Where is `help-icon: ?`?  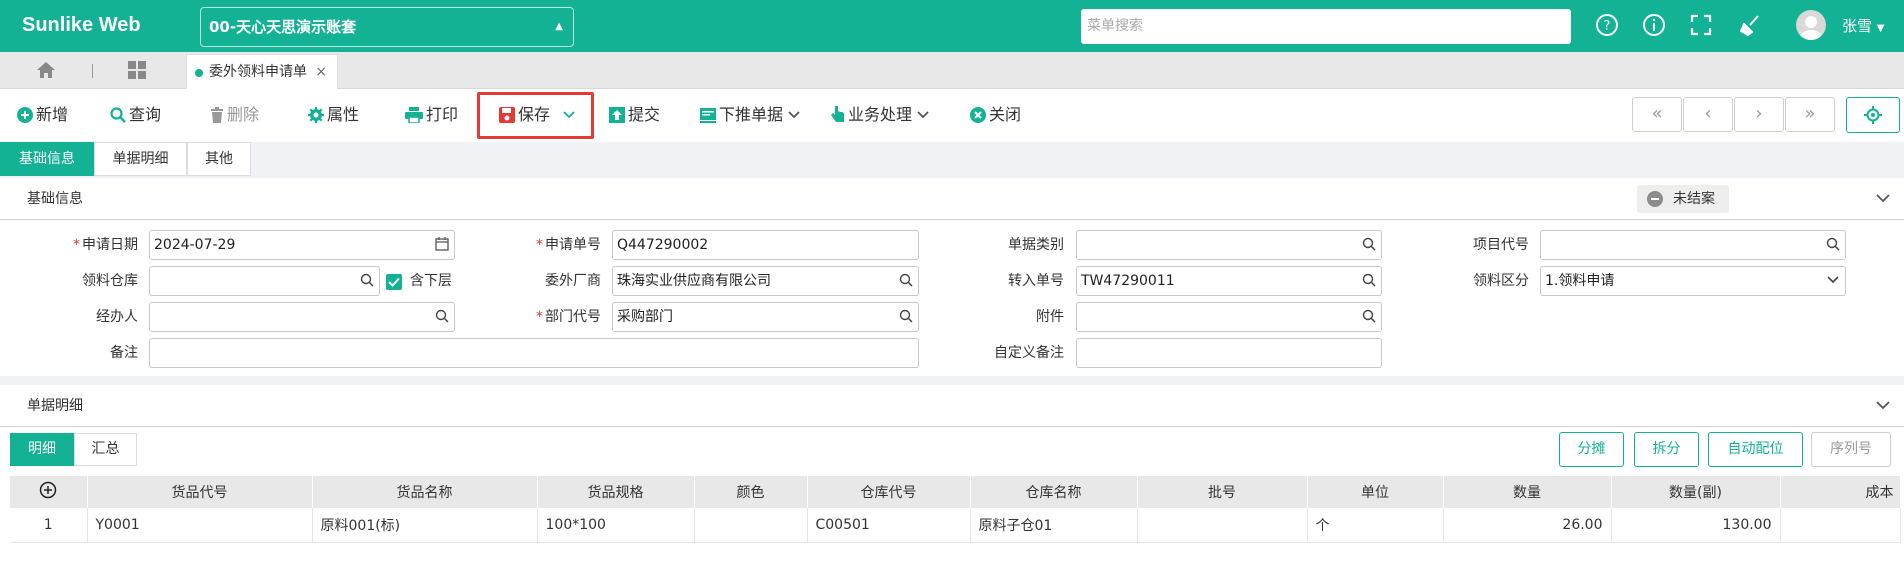
help-icon: ? is located at coordinates (1607, 25).